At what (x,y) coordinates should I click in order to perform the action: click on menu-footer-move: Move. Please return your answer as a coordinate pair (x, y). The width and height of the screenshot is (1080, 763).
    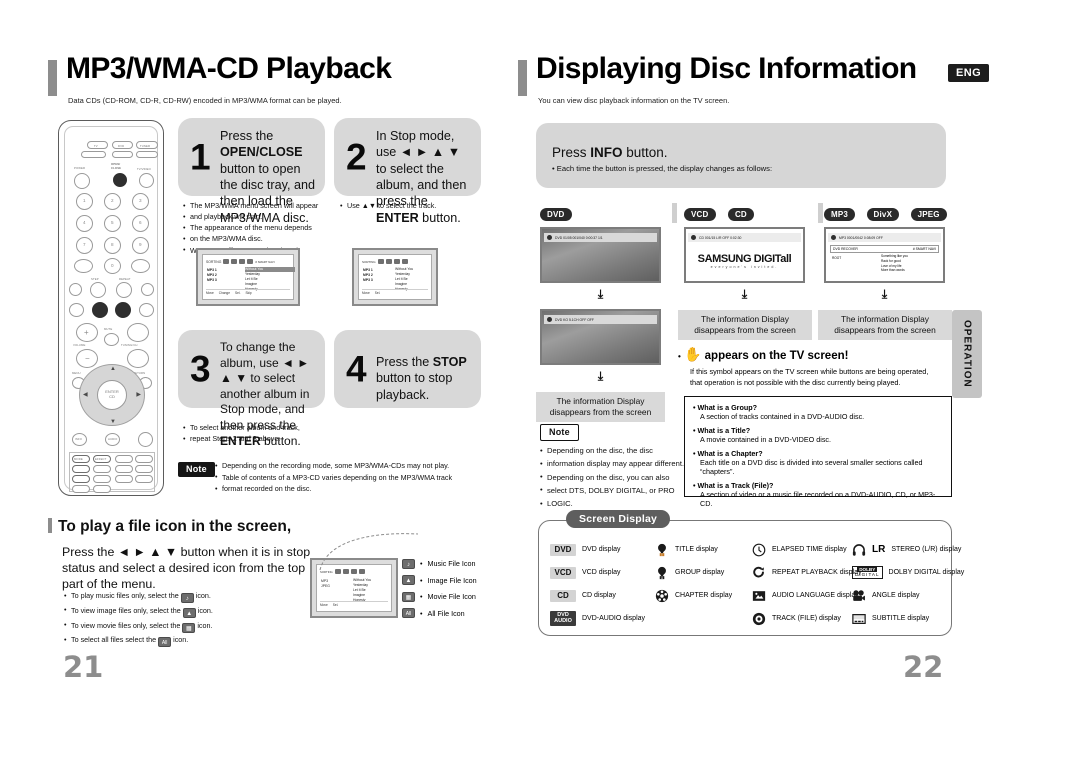
    Looking at the image, I should click on (366, 293).